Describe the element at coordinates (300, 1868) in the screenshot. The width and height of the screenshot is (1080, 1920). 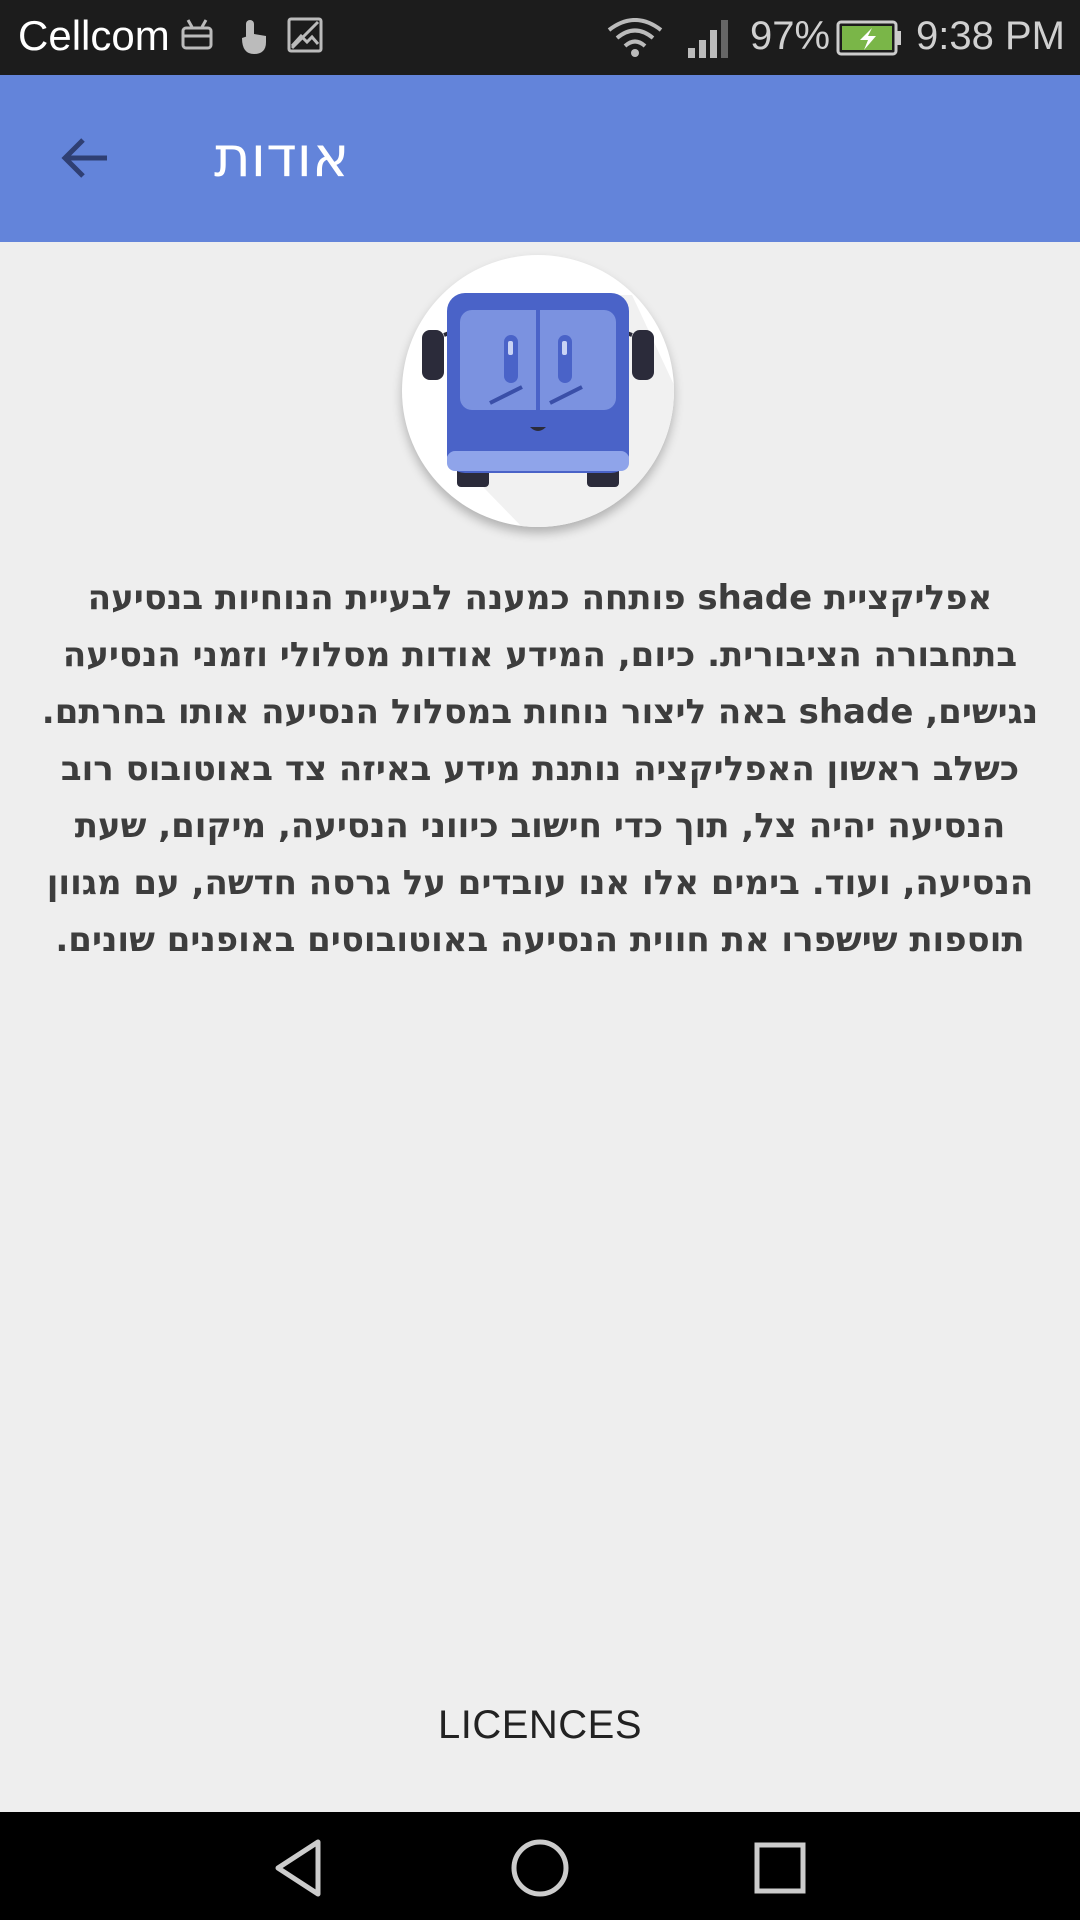
I see `nav-back-button` at that location.